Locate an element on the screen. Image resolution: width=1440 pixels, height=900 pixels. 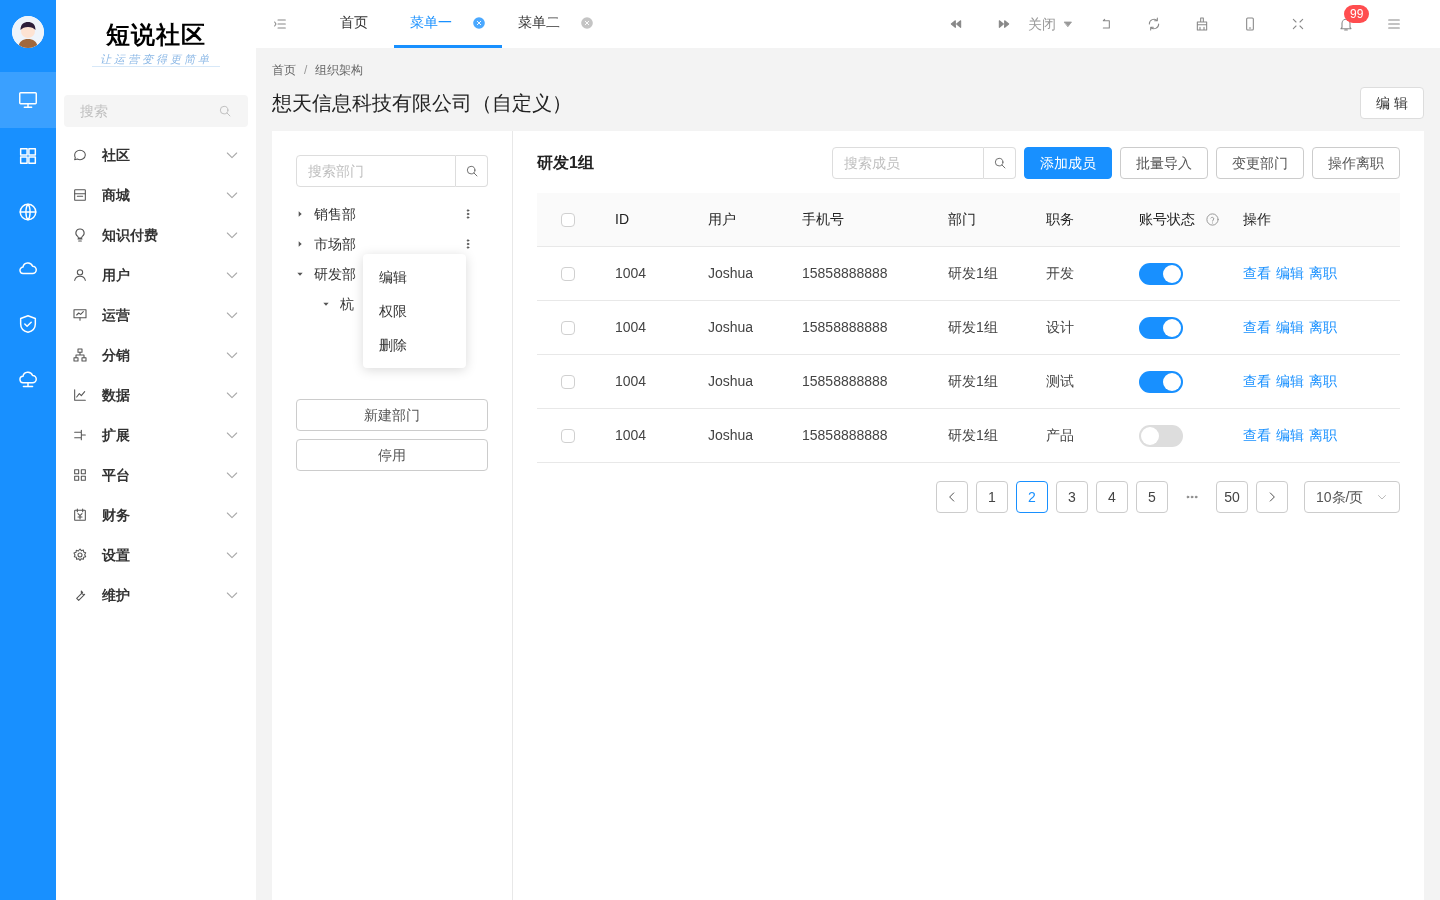
menu-item: 运营 is located at coordinates (156, 315).